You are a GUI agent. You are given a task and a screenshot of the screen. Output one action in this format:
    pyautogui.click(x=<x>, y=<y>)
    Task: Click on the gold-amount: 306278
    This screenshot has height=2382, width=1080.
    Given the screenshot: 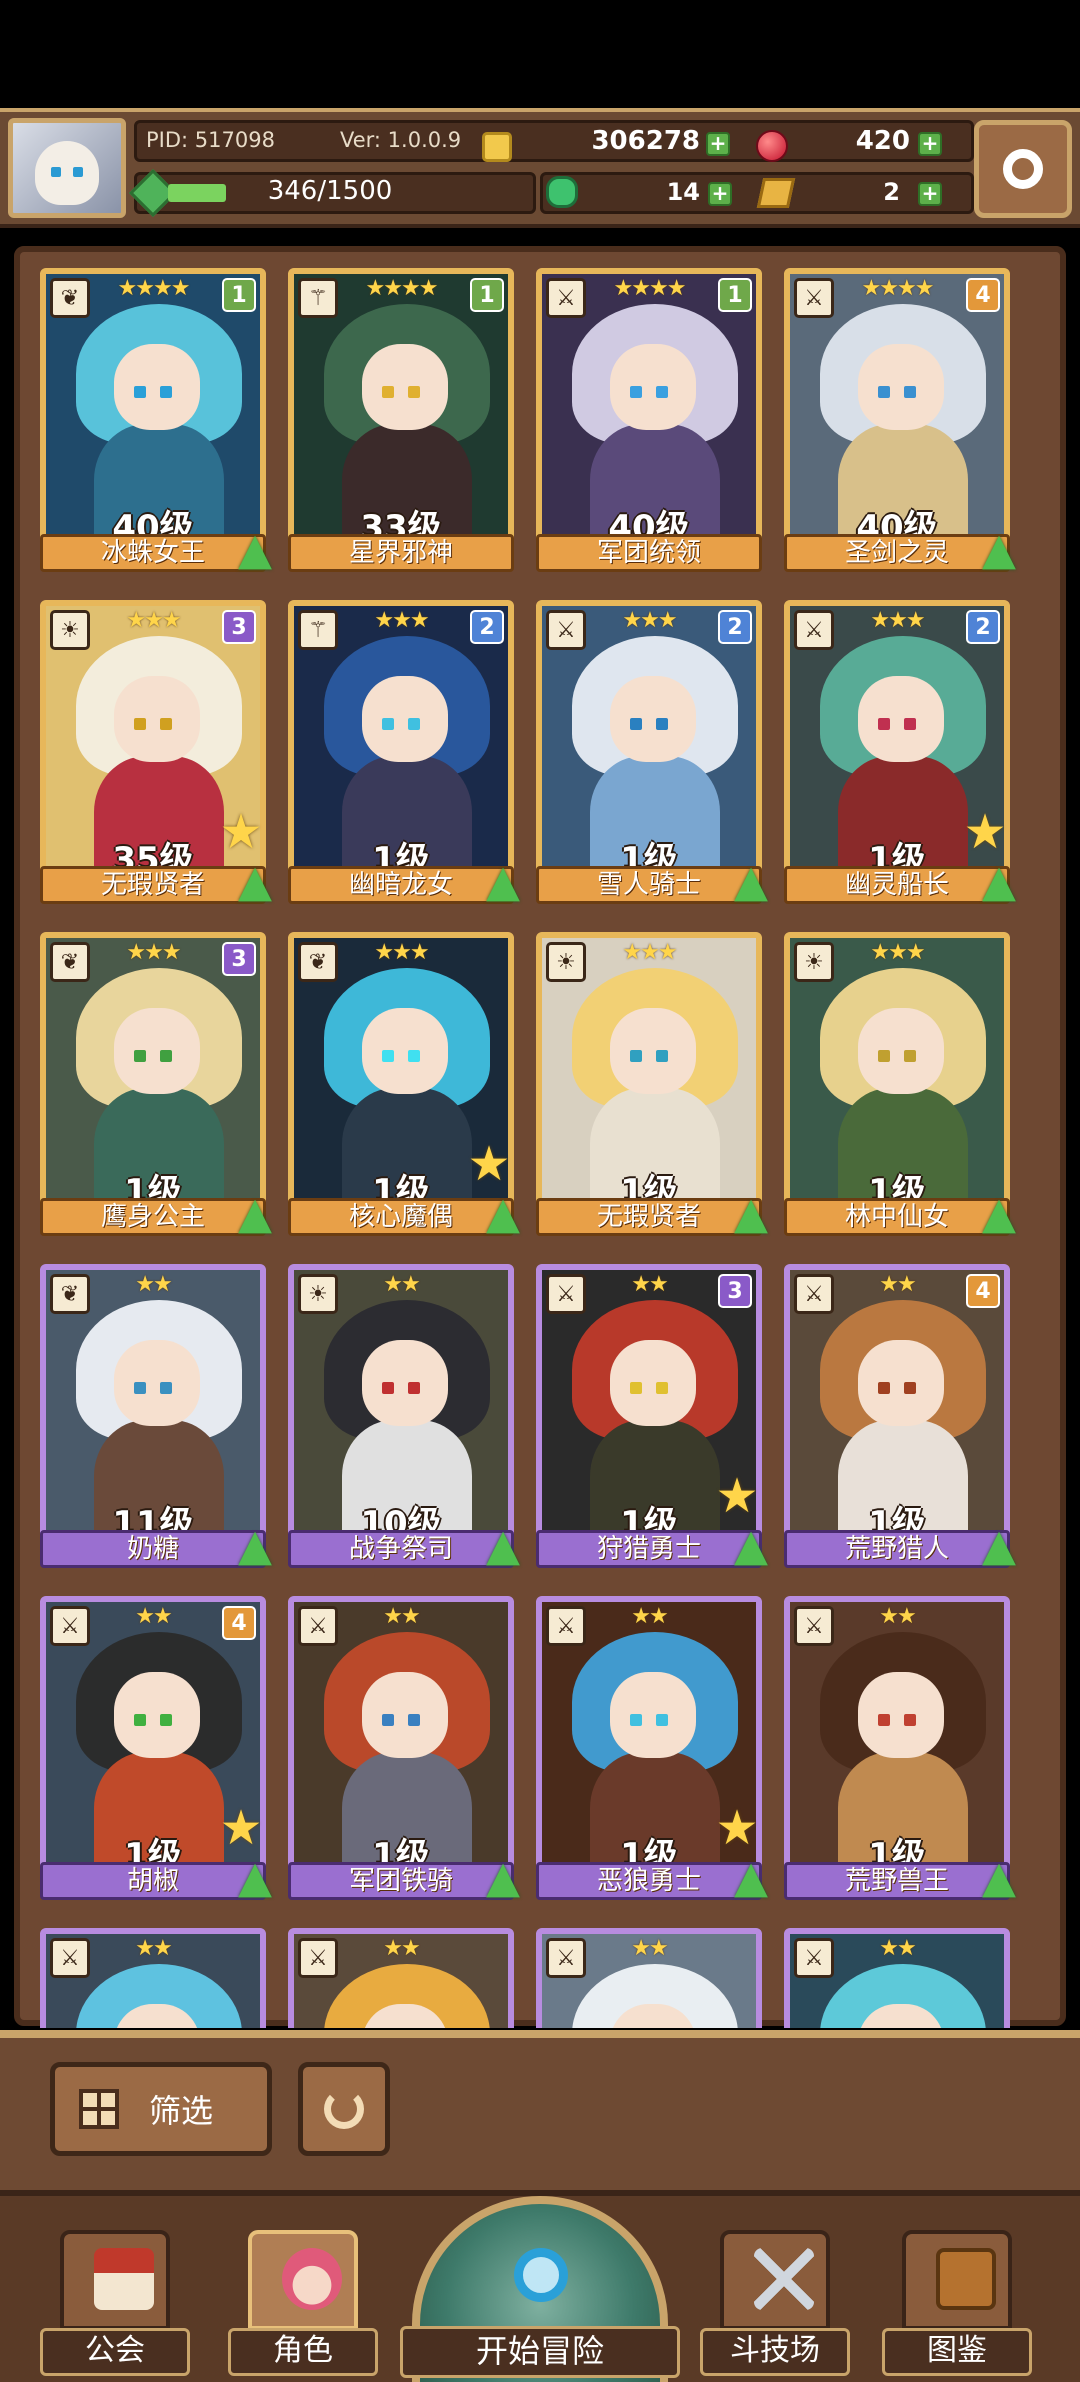 What is the action you would take?
    pyautogui.click(x=645, y=141)
    